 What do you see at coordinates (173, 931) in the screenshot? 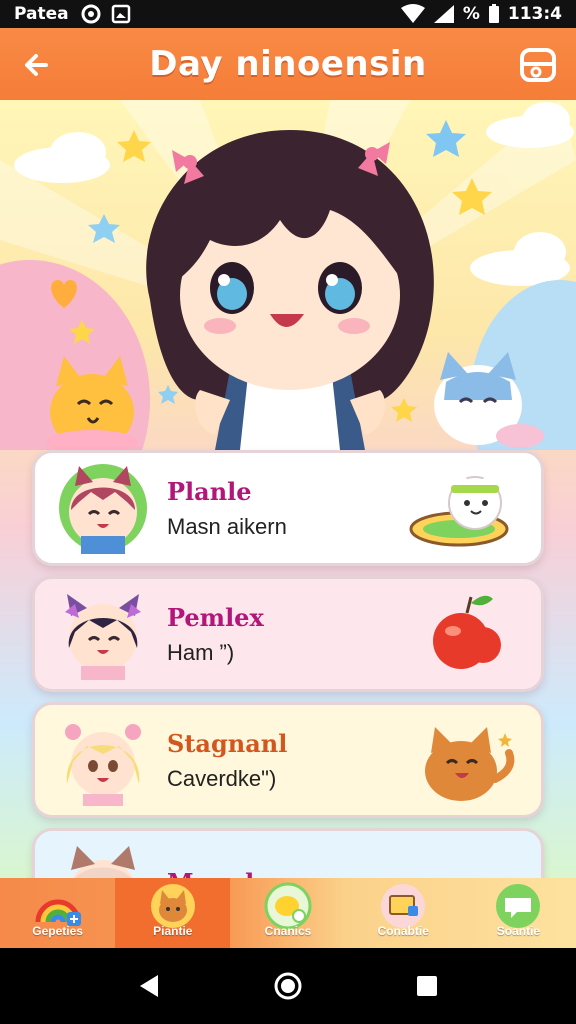
I see `nav-label: Piantie` at bounding box center [173, 931].